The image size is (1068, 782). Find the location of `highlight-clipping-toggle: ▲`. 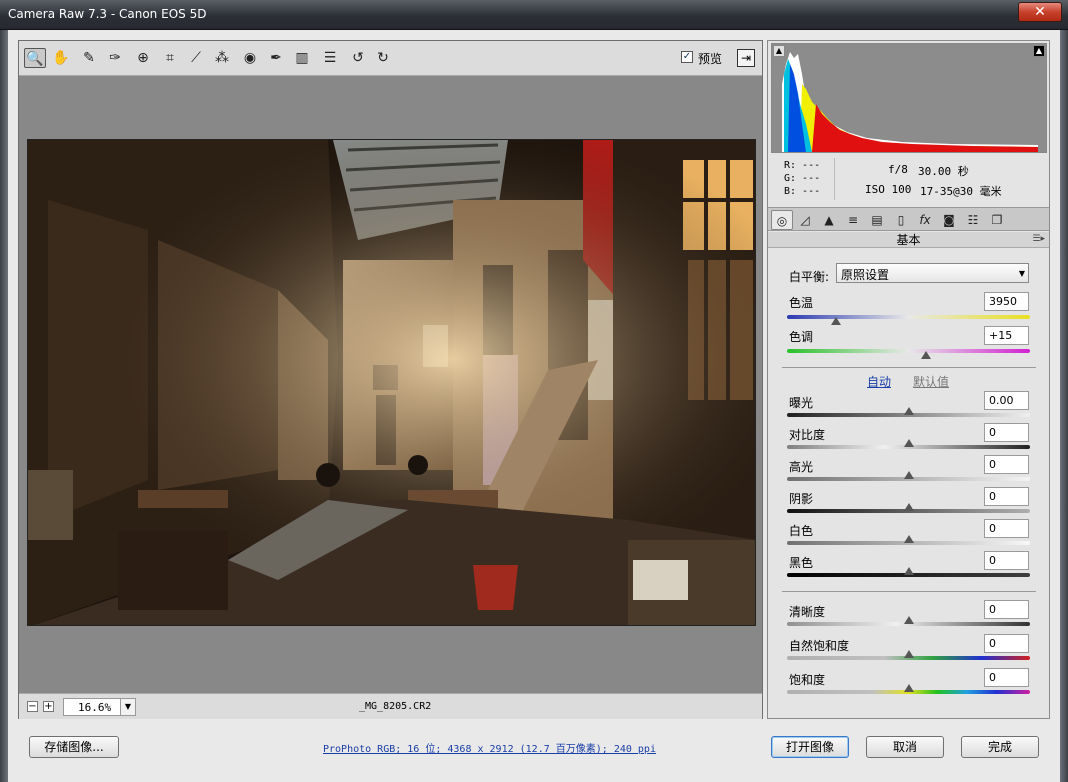

highlight-clipping-toggle: ▲ is located at coordinates (1039, 51).